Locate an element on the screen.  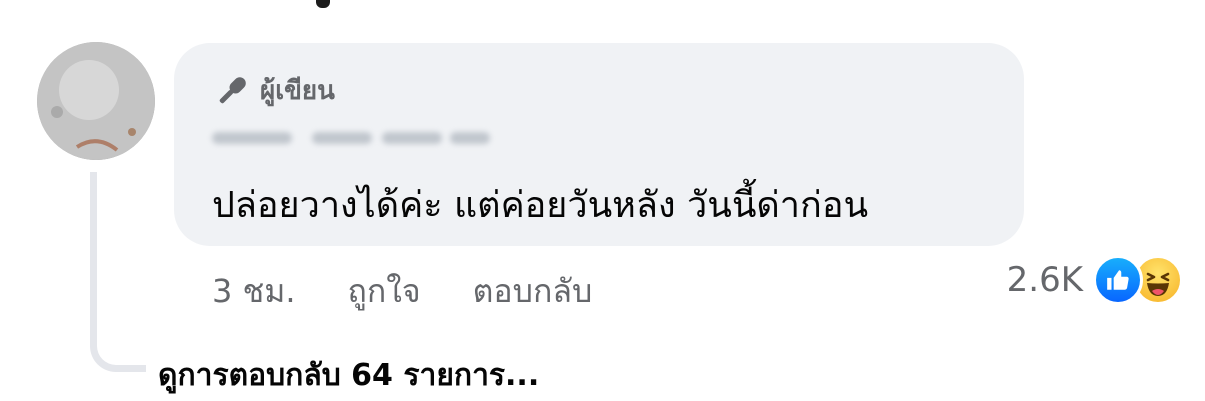
reaction-summary: 2.6K is located at coordinates (1095, 280).